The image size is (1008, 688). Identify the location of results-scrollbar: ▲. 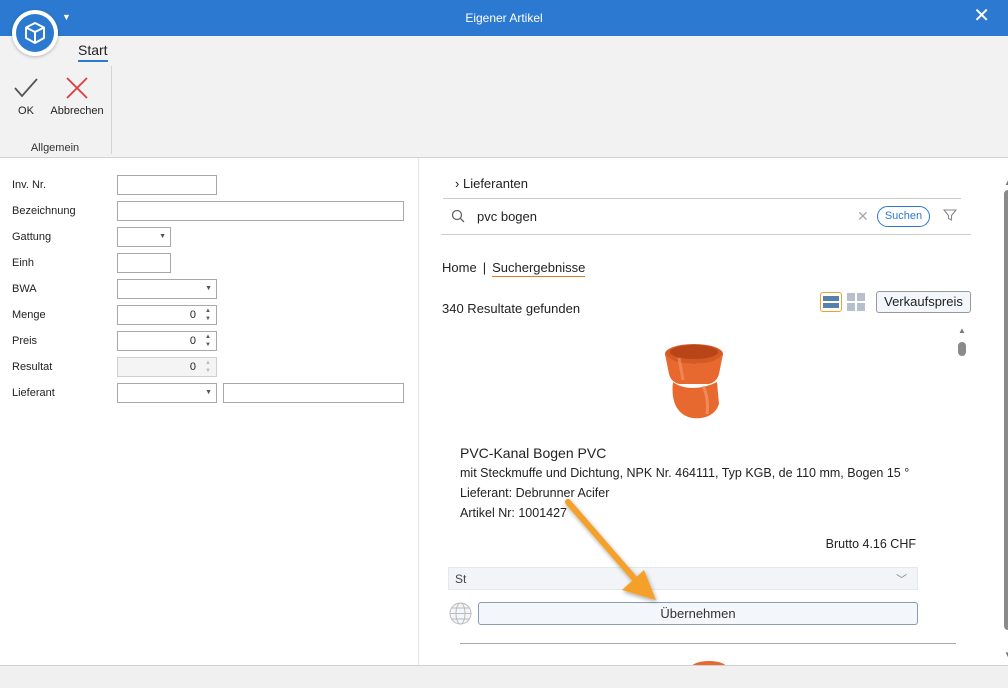
(962, 491).